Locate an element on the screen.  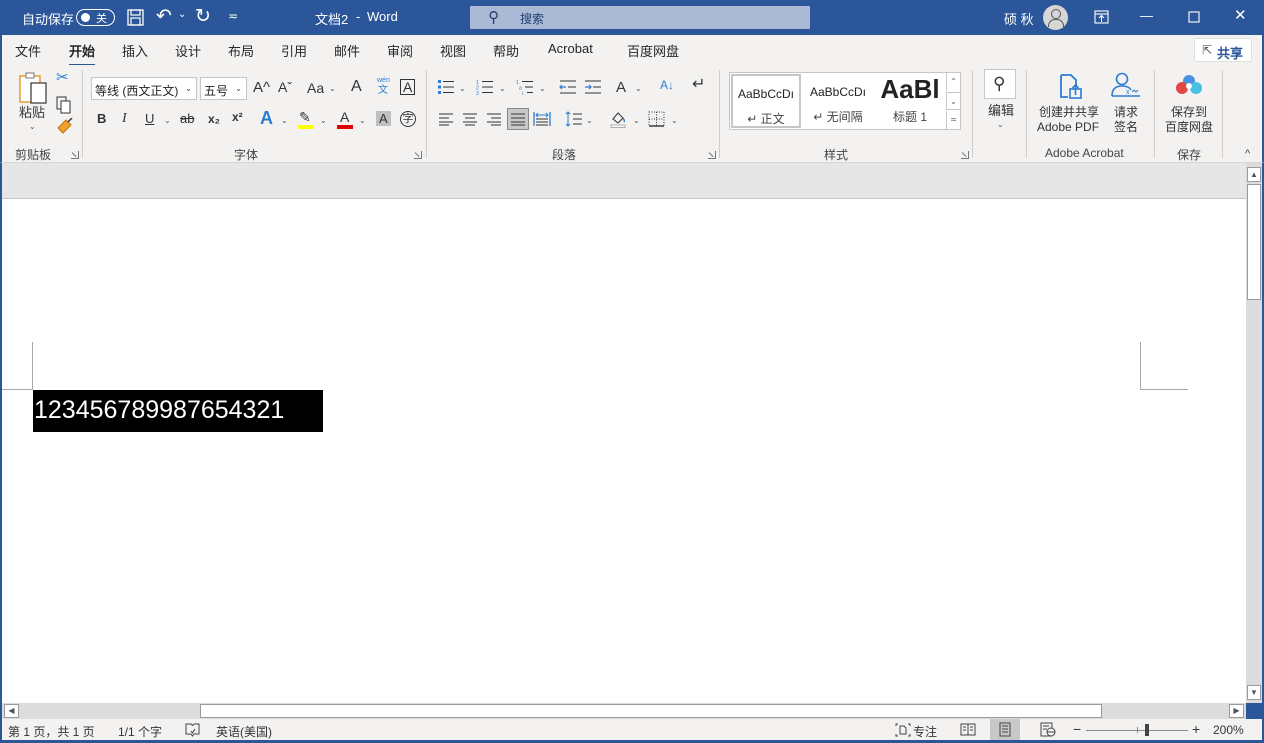
paragraph-launcher-icon is located at coordinates (712, 155).